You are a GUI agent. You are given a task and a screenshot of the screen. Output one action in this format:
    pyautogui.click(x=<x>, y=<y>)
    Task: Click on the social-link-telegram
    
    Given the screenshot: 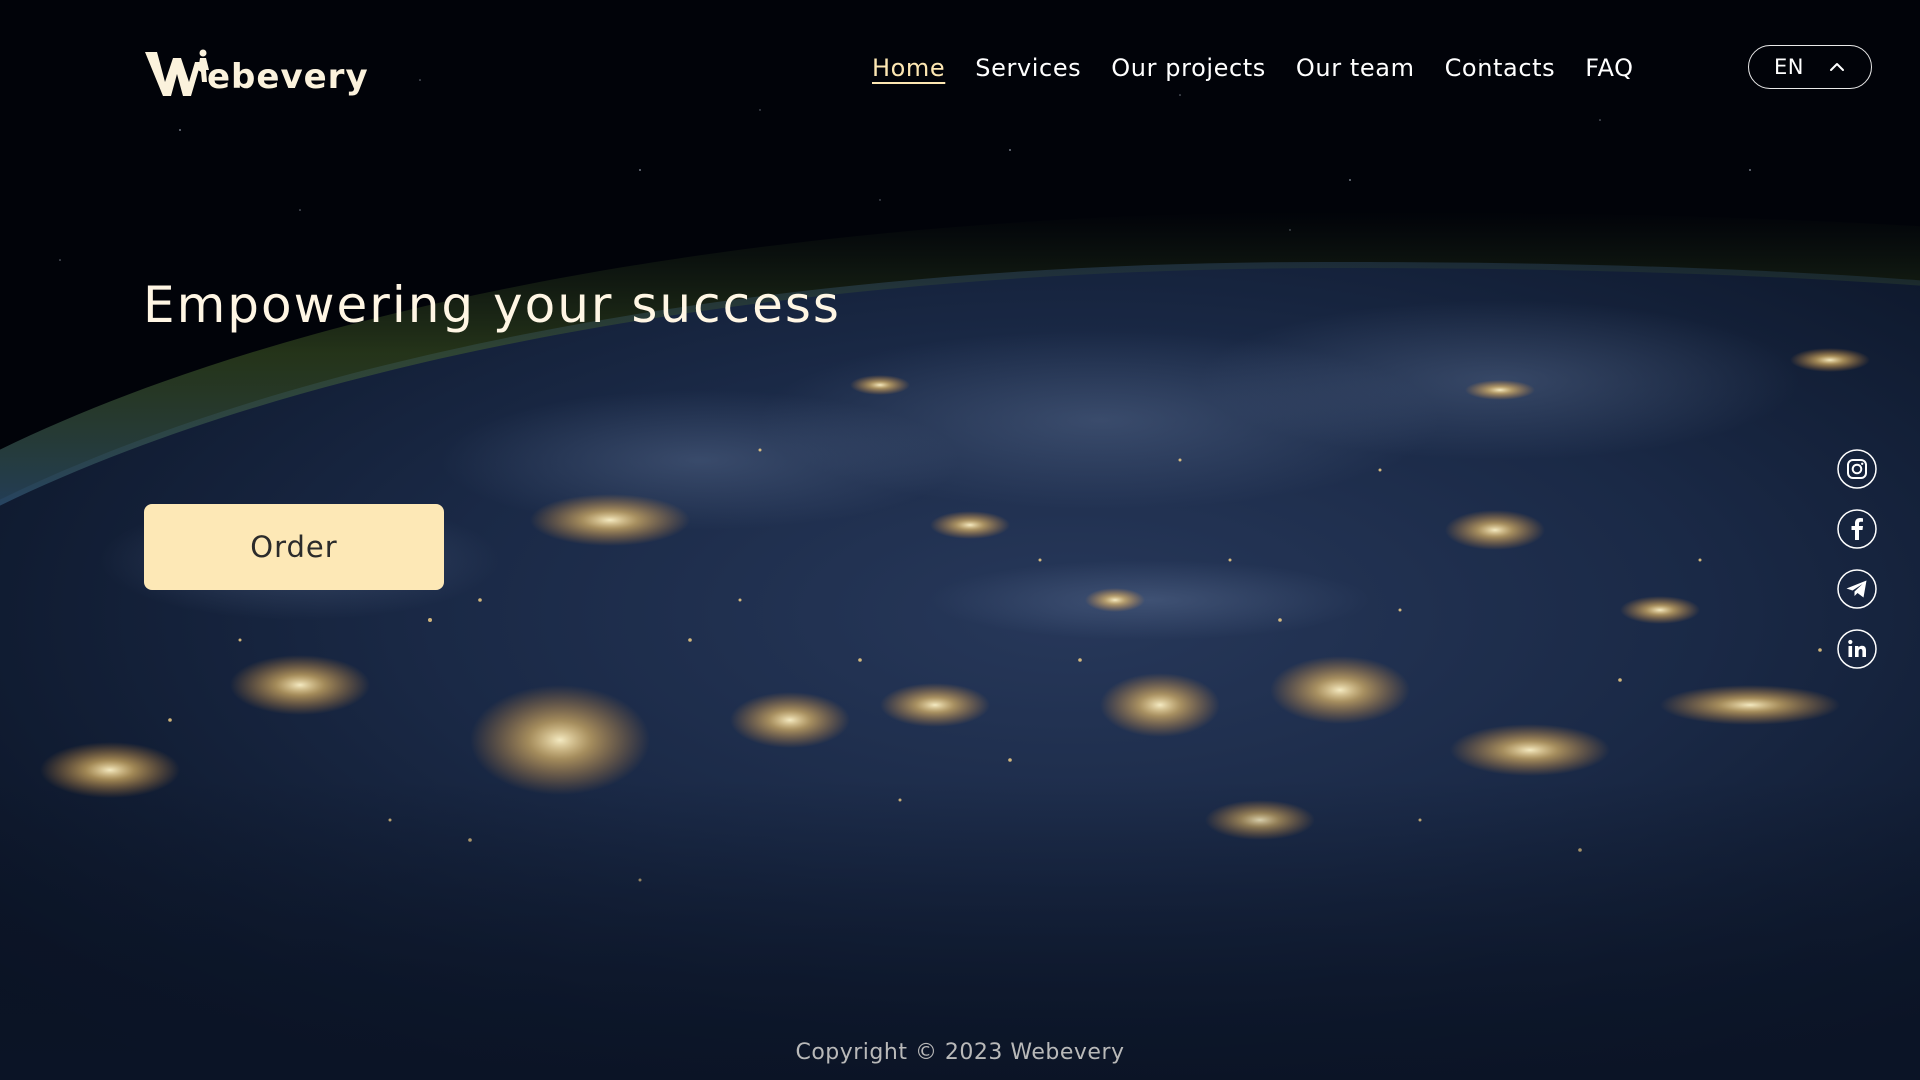 What is the action you would take?
    pyautogui.click(x=1857, y=589)
    